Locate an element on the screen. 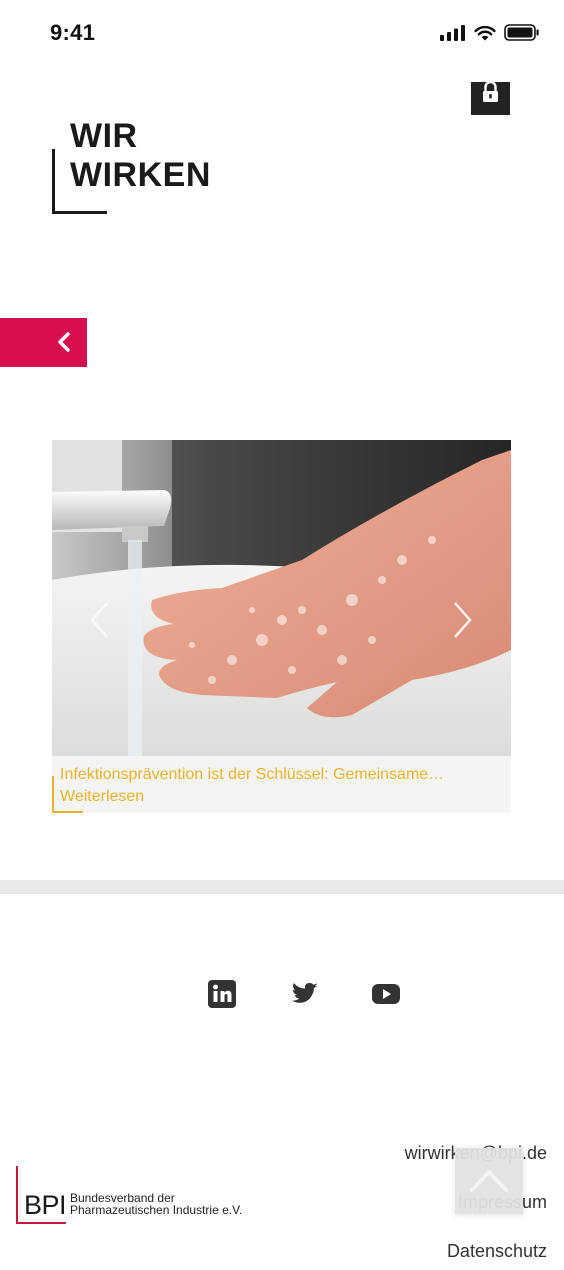  status-bar: 9:41 is located at coordinates (282, 33).